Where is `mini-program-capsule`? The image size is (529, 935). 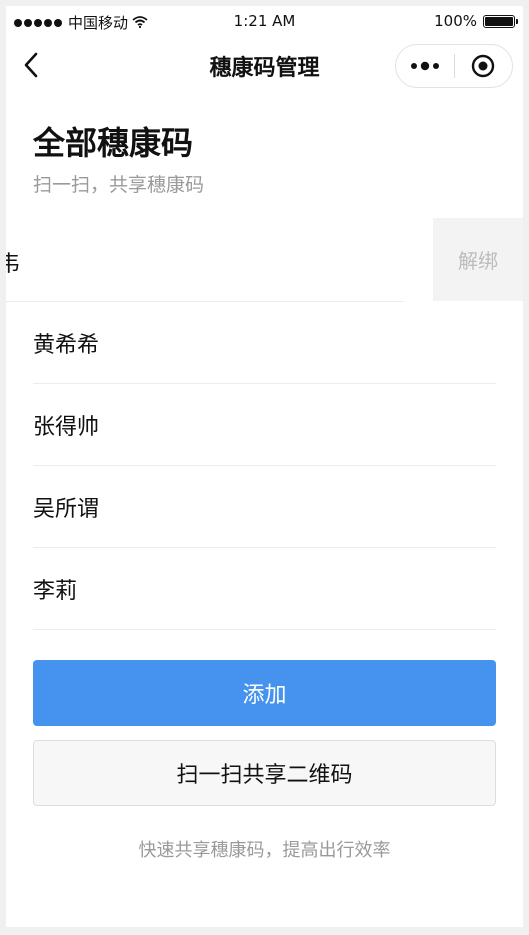 mini-program-capsule is located at coordinates (454, 66).